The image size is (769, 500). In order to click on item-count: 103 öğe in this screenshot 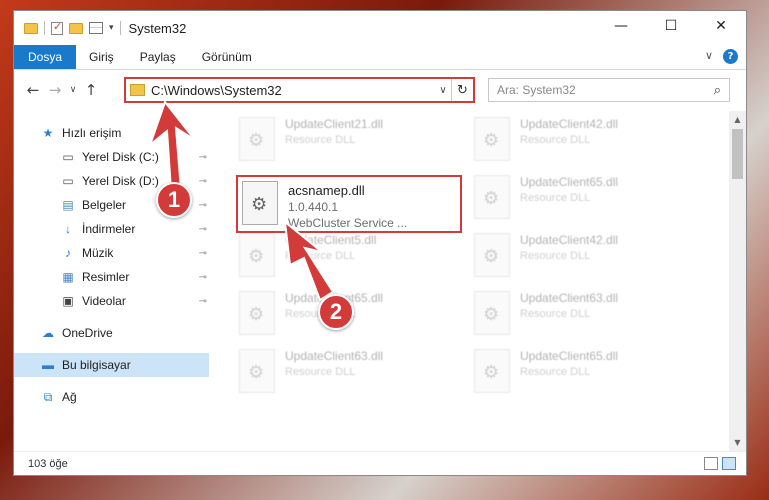, I will do `click(48, 463)`.